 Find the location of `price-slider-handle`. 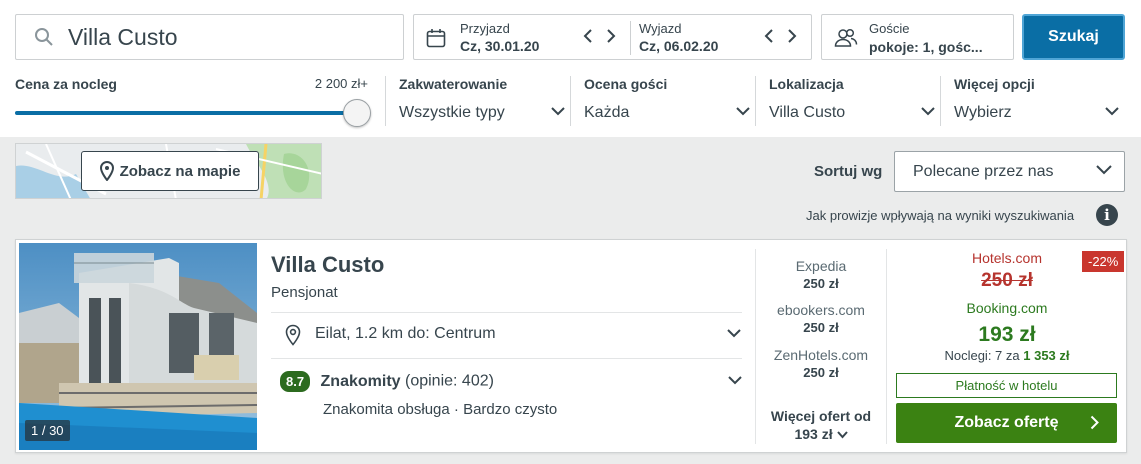

price-slider-handle is located at coordinates (357, 113).